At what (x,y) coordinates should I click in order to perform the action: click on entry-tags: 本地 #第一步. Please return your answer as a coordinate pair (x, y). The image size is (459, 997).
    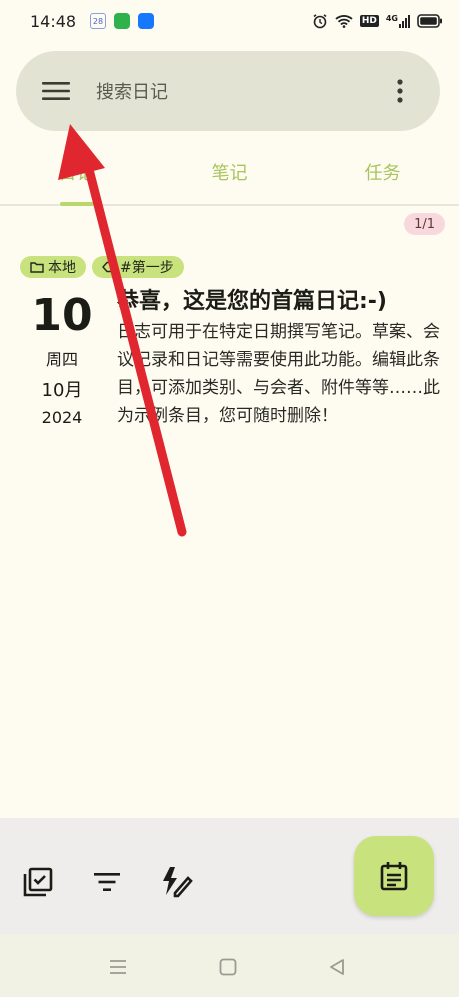
    Looking at the image, I should click on (102, 267).